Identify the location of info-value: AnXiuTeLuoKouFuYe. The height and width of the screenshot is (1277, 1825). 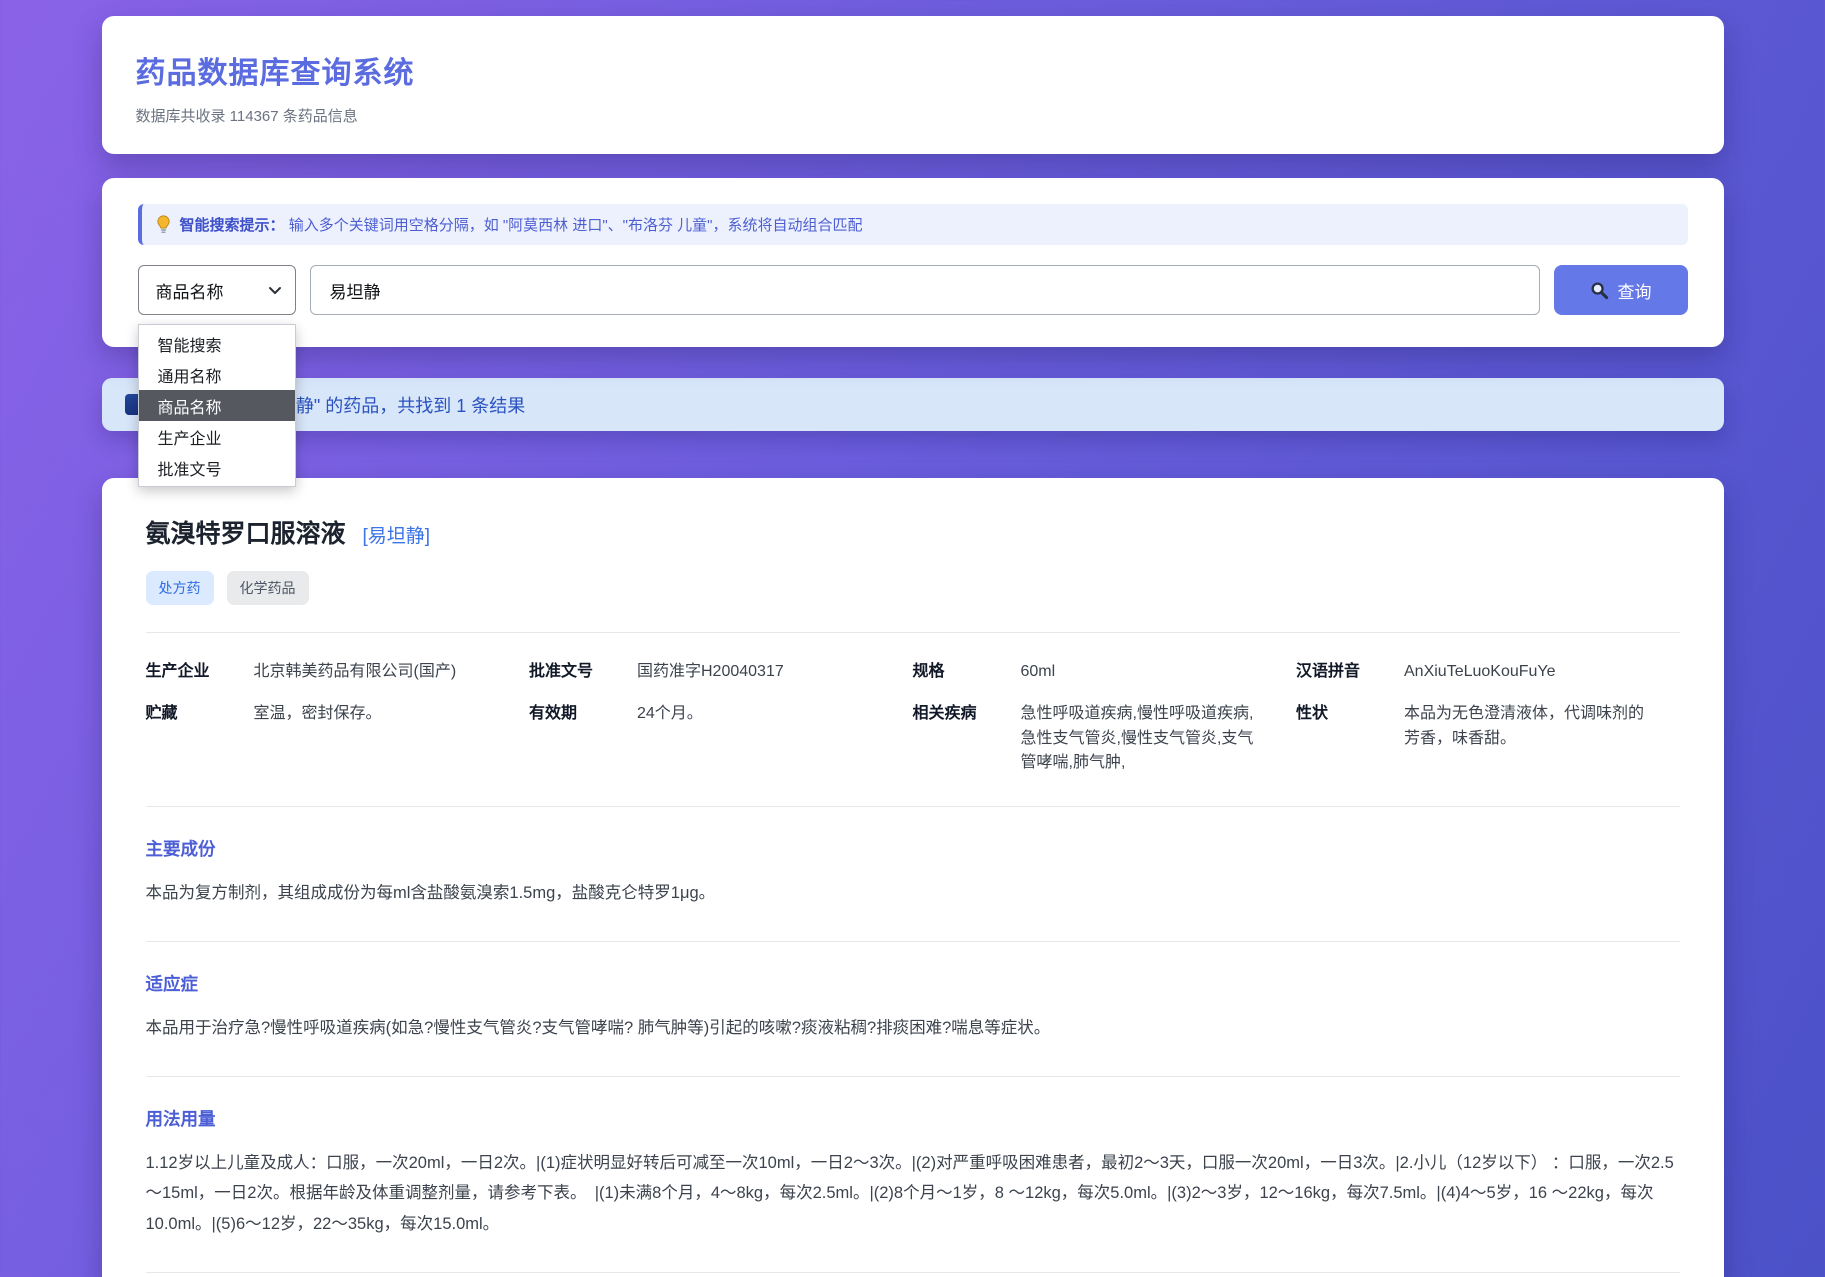
(1480, 671).